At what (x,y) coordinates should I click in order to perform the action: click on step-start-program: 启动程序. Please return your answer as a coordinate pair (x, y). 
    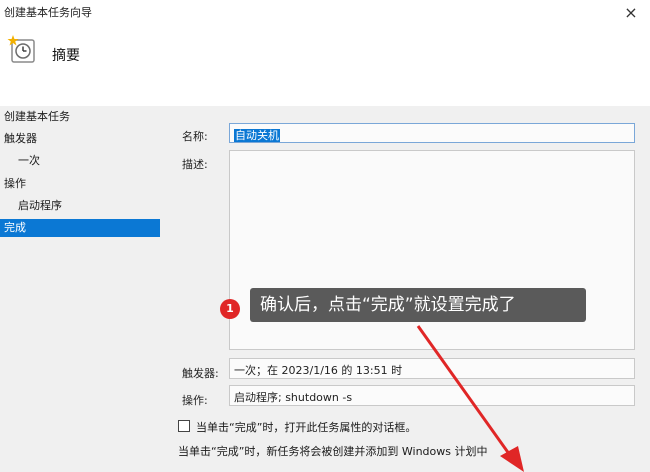
    Looking at the image, I should click on (40, 206).